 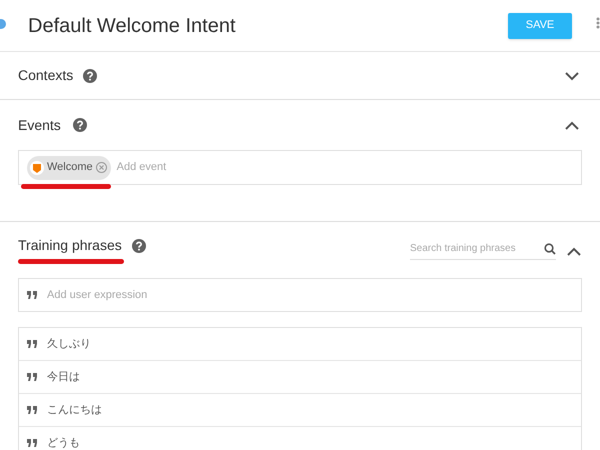 I want to click on phrase-text: 久しぶり, so click(x=69, y=344).